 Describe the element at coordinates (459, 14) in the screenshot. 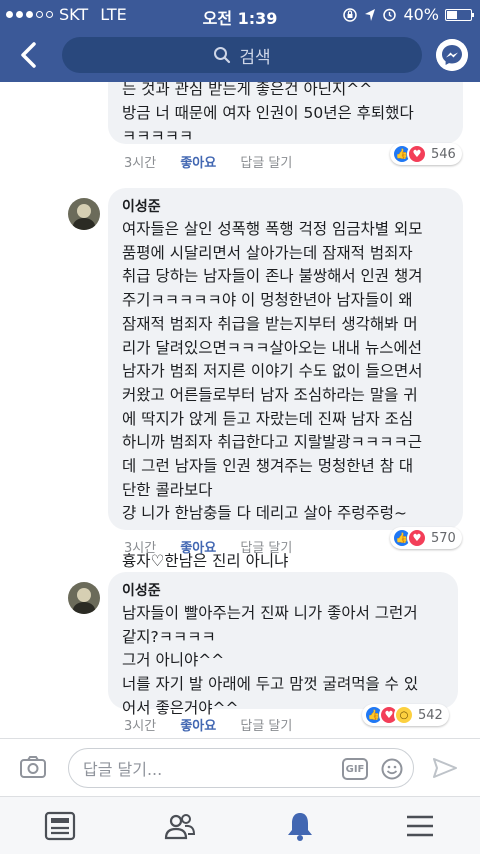

I see `battery-icon` at that location.